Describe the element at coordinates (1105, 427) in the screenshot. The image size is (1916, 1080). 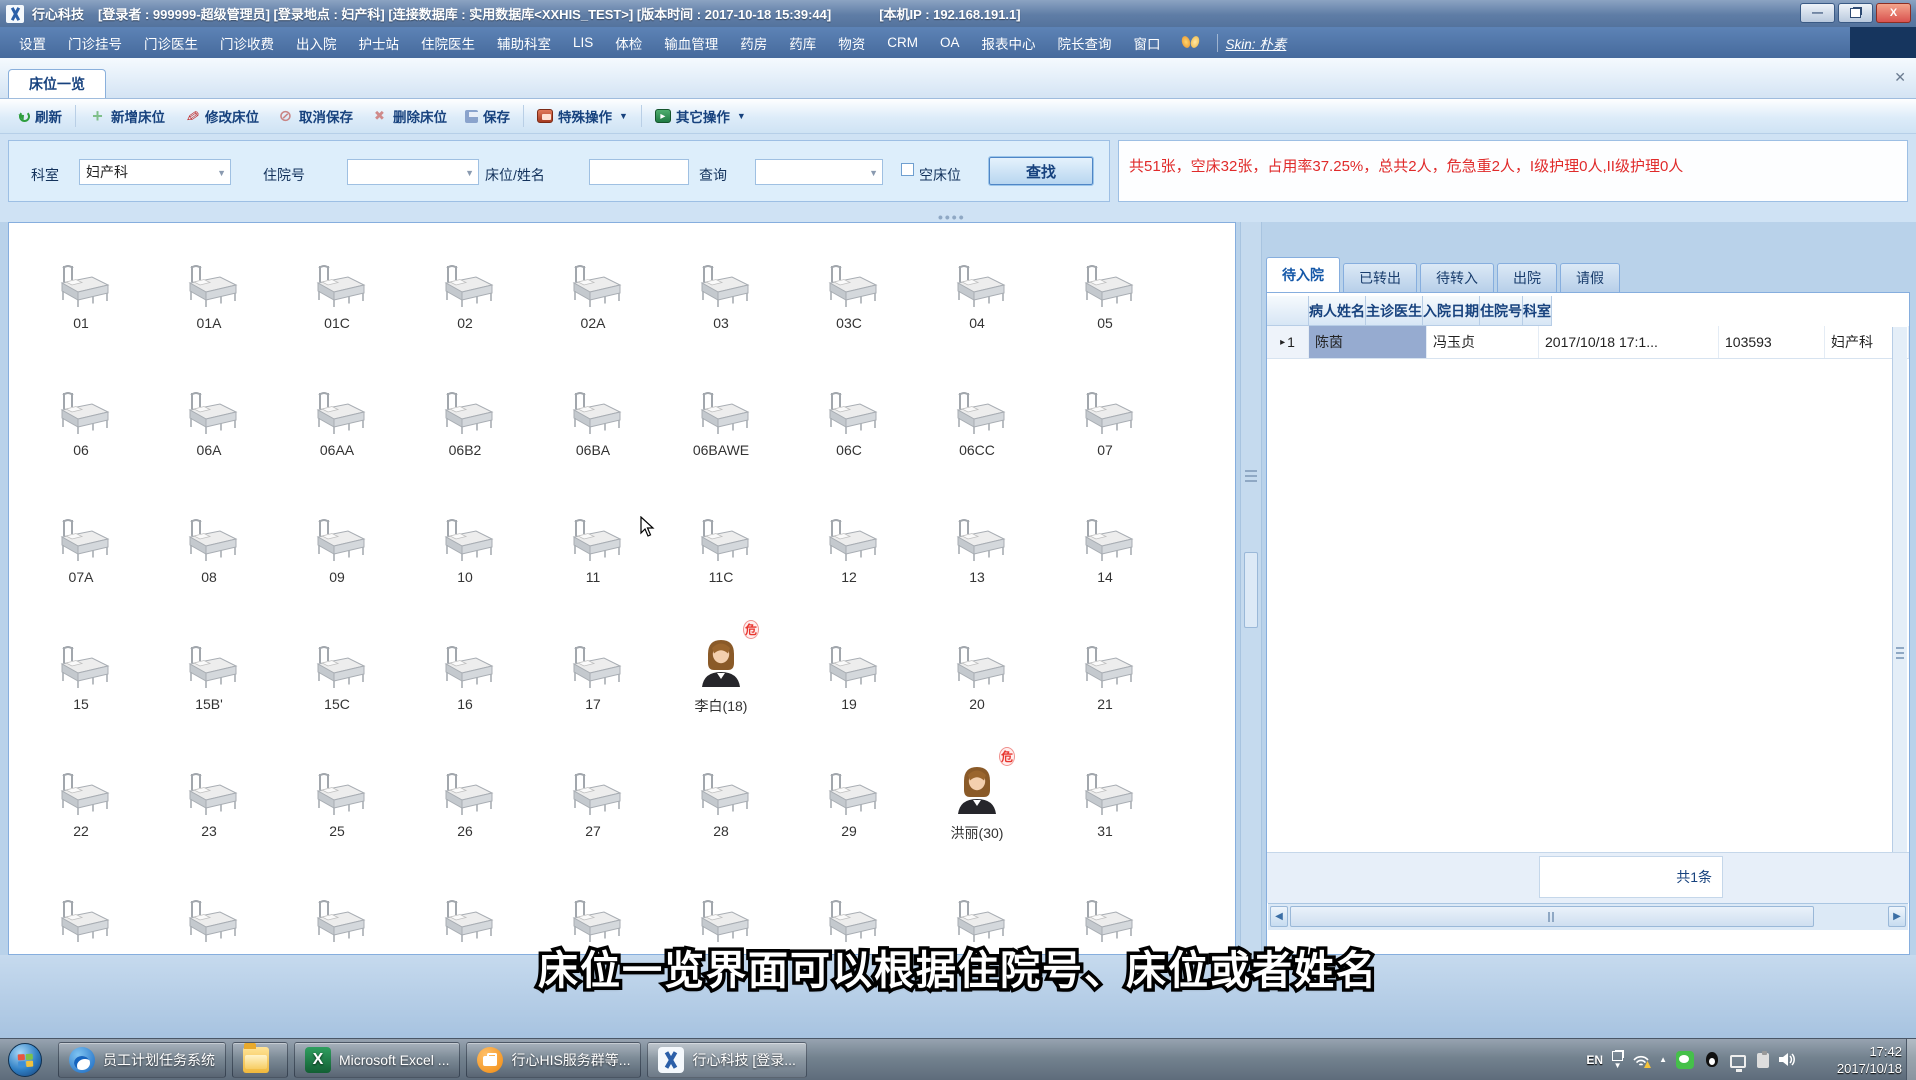
I see `bed-cell: 07` at that location.